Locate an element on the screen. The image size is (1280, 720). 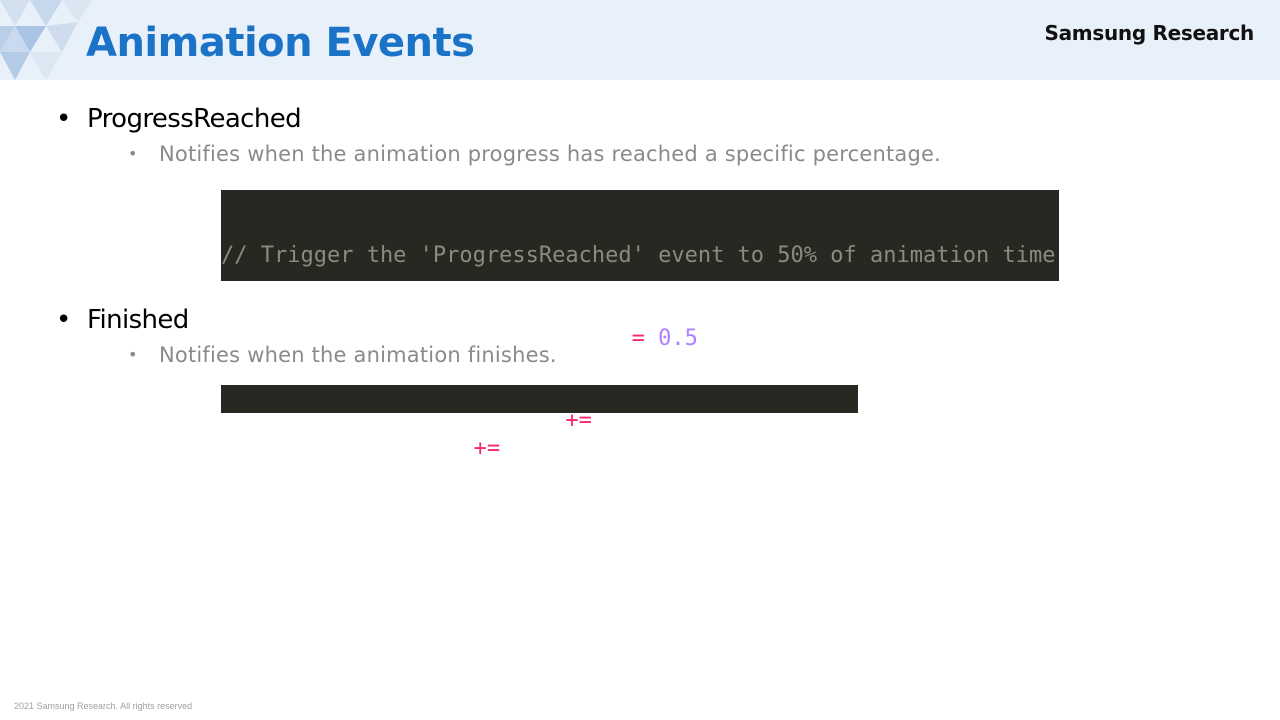
code-text: ; is located at coordinates (704, 338).